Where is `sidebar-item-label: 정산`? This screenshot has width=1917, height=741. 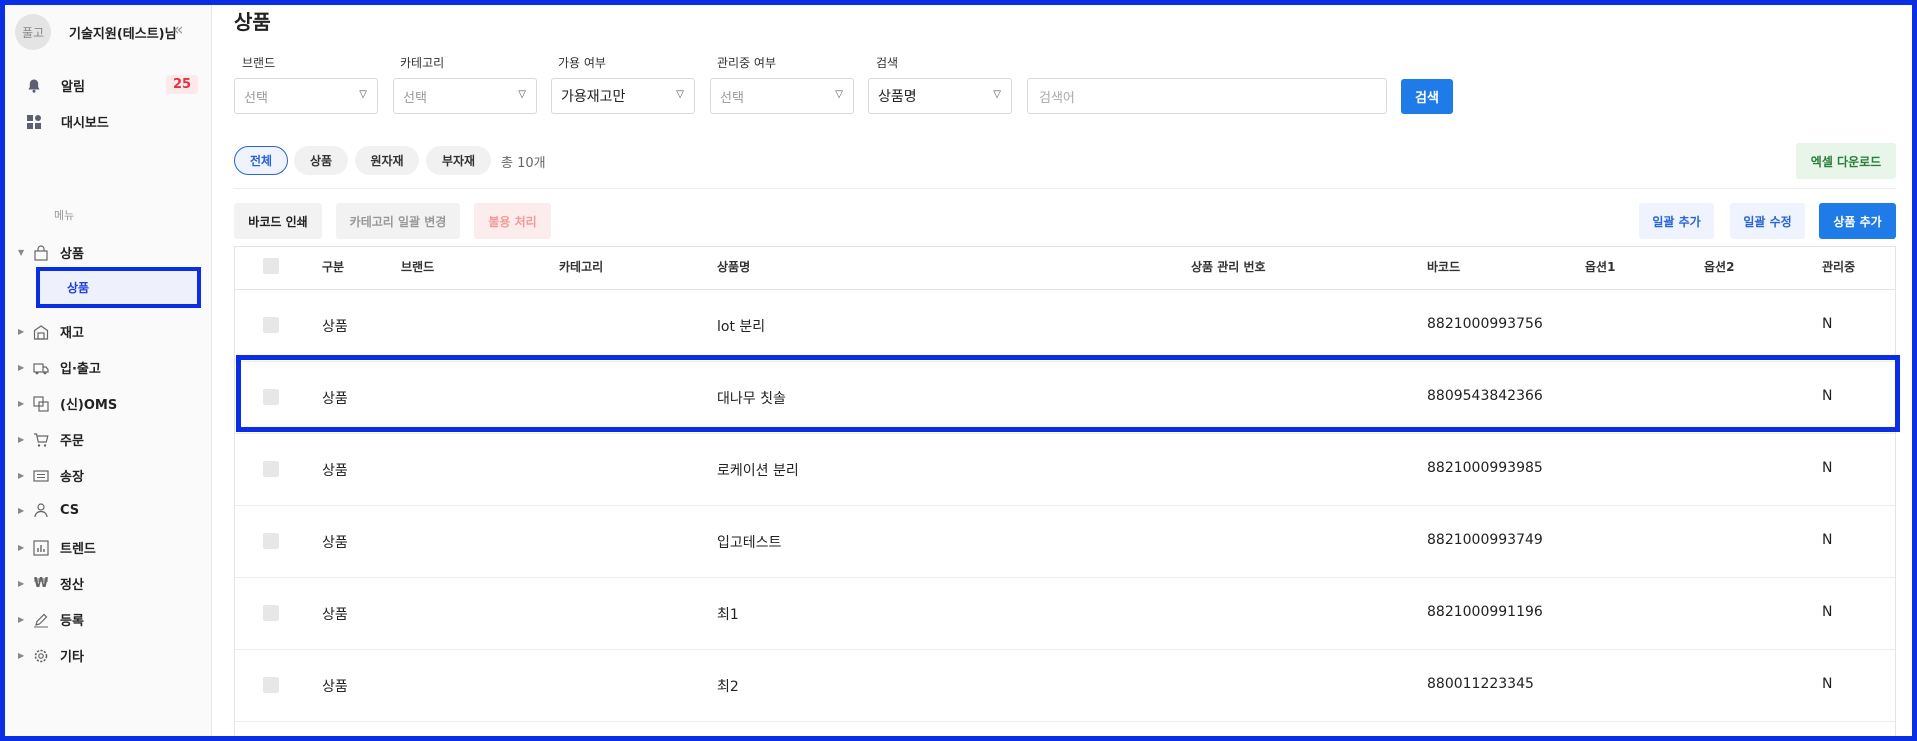
sidebar-item-label: 정산 is located at coordinates (72, 585).